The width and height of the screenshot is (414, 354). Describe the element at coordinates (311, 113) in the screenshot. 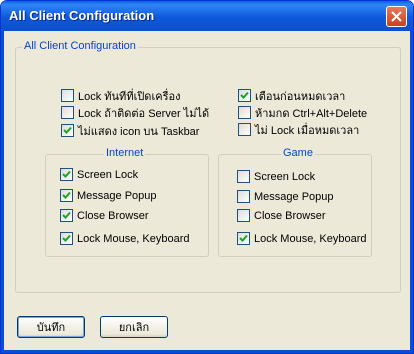

I see `option-label: ห้ามกด Ctrl+Alt+Delete` at that location.